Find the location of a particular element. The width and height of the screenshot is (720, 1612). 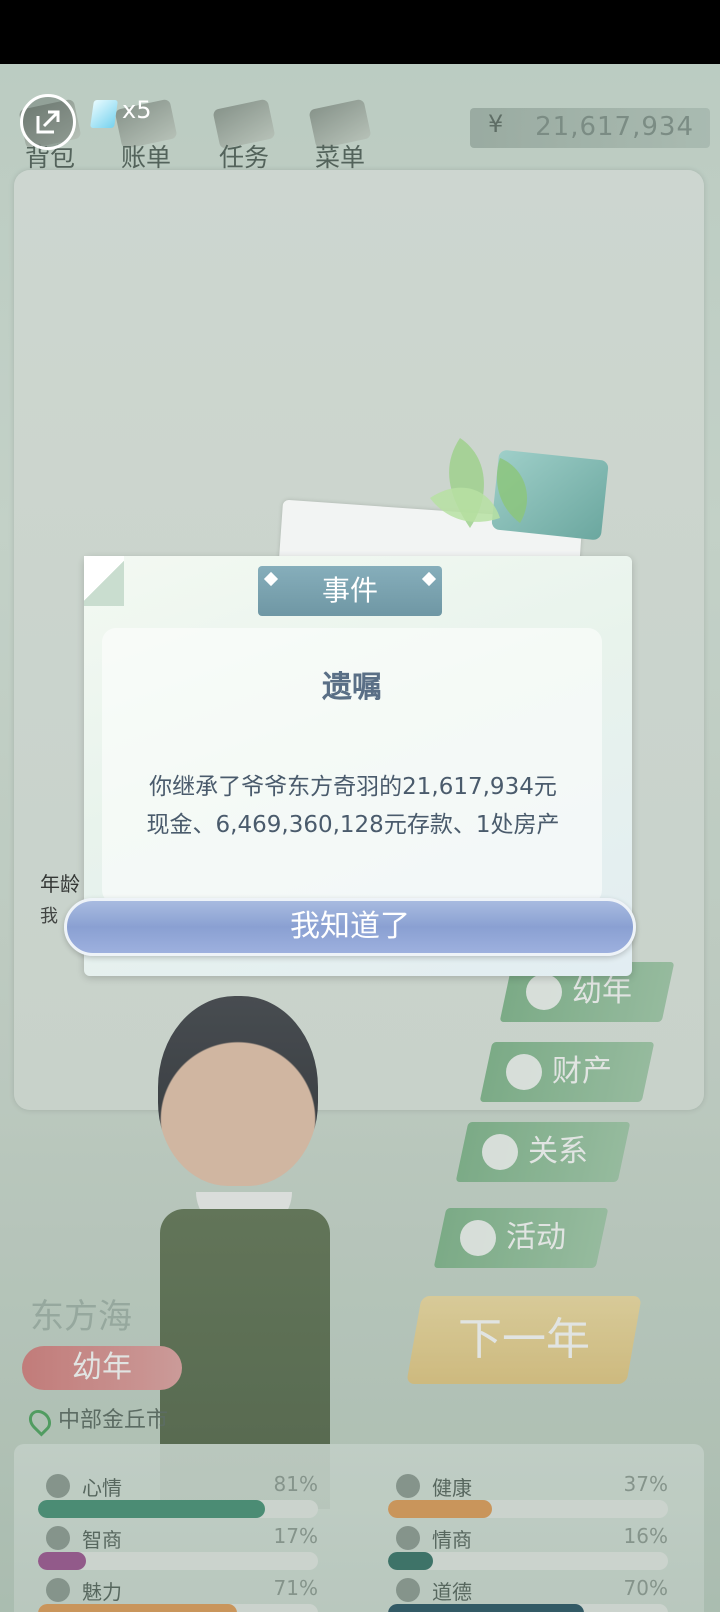

dialog-tab: 事件 is located at coordinates (350, 591).